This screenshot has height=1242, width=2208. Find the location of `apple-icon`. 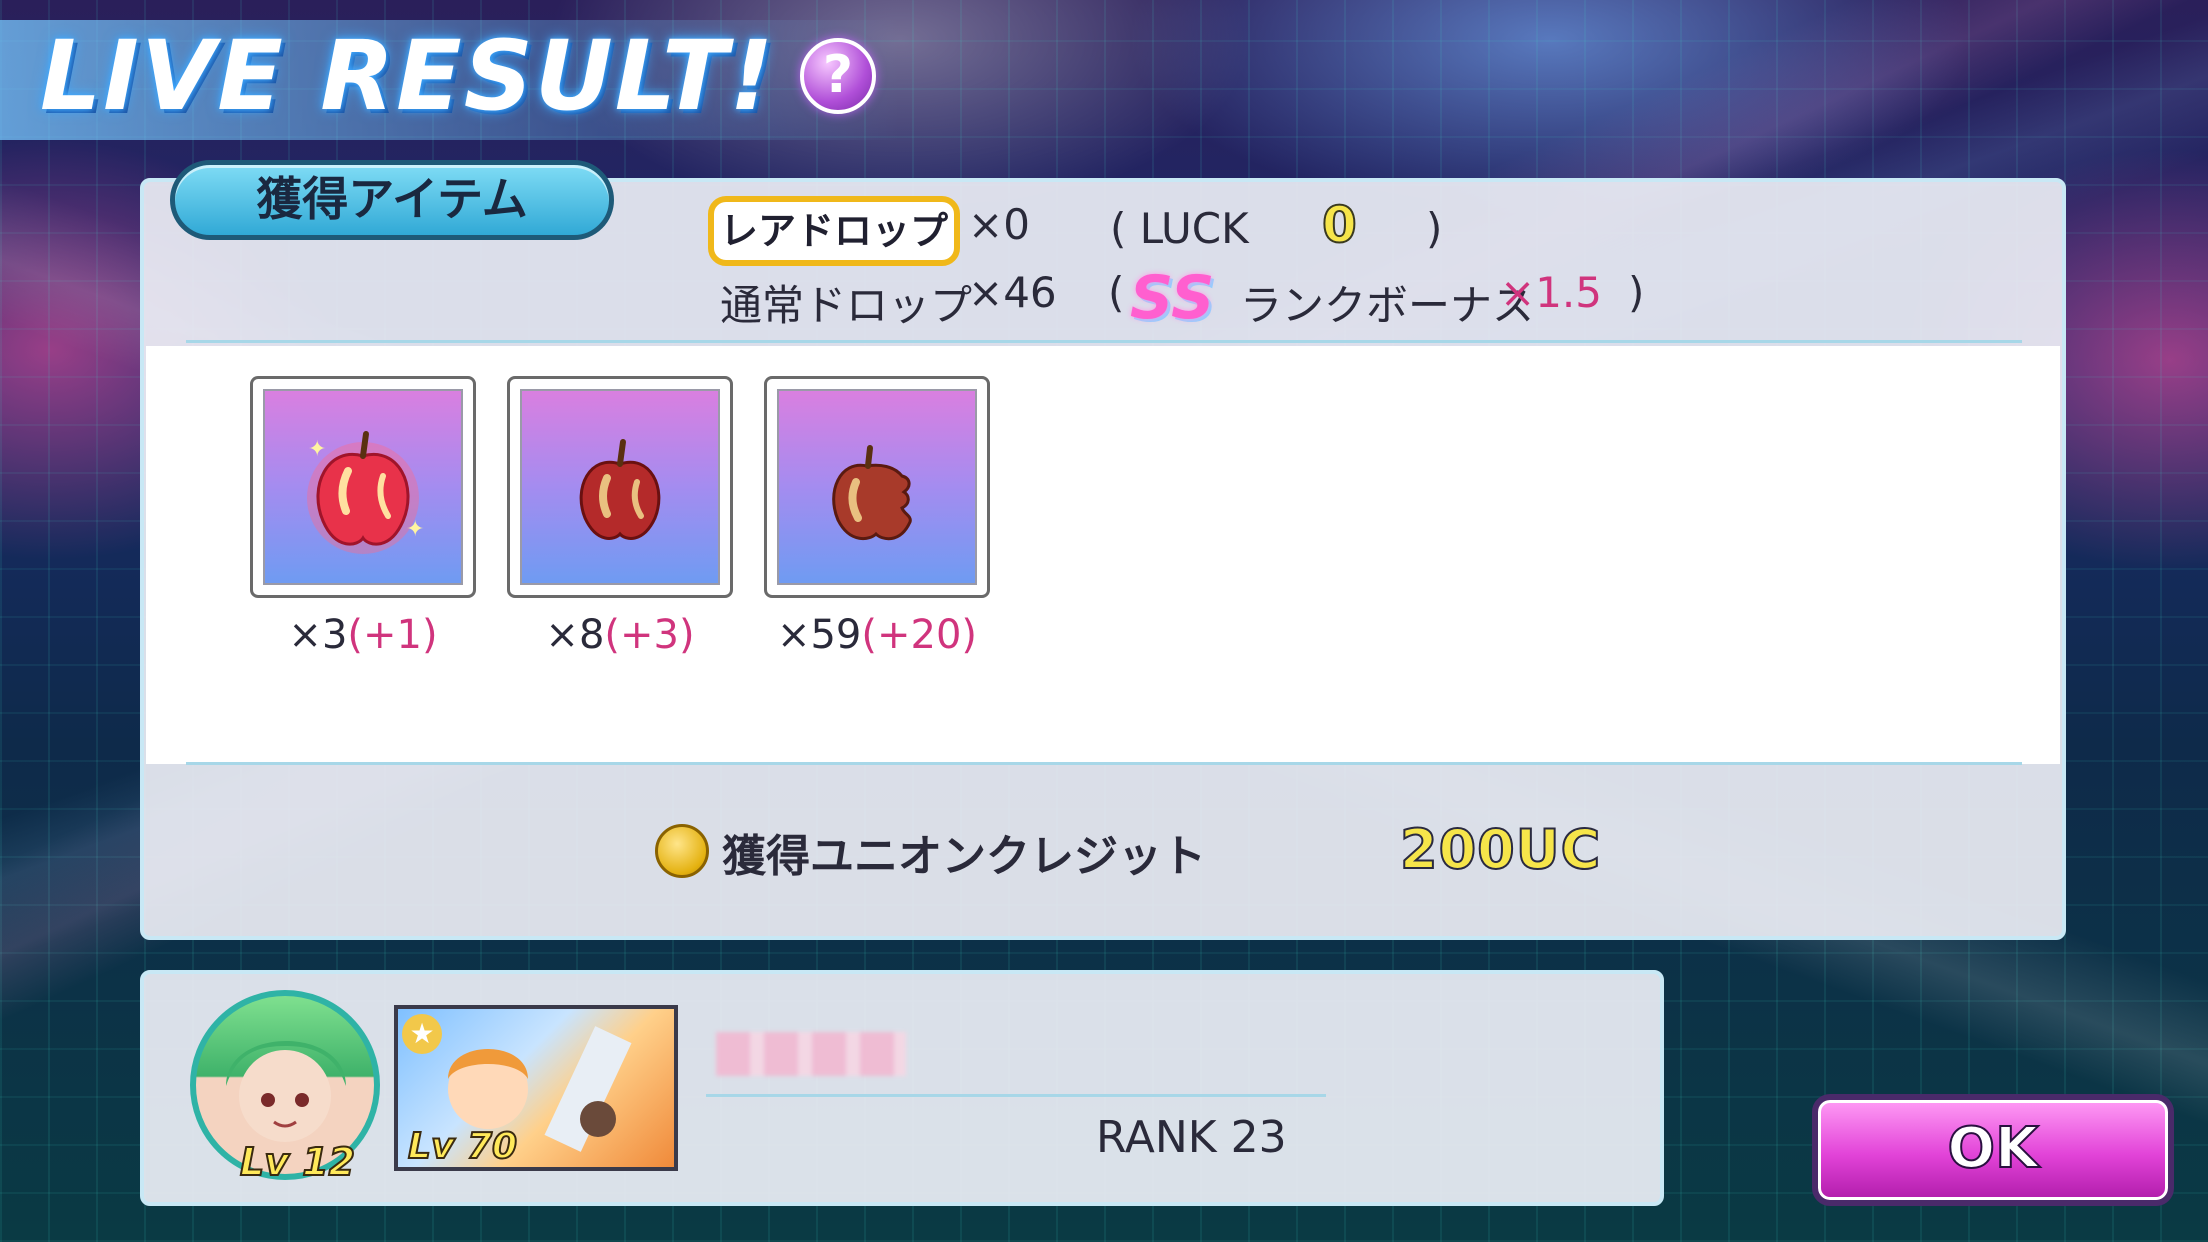

apple-icon is located at coordinates (620, 489).